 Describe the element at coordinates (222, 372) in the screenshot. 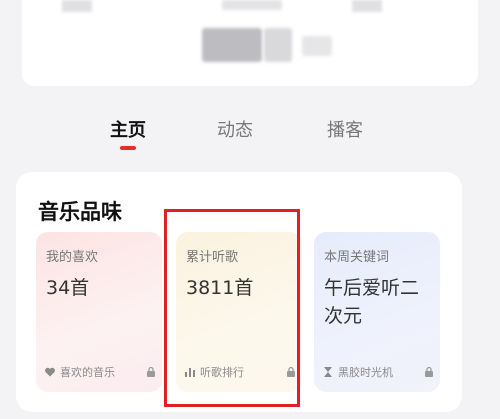

I see `tile-footer-label: 听歌排行` at that location.